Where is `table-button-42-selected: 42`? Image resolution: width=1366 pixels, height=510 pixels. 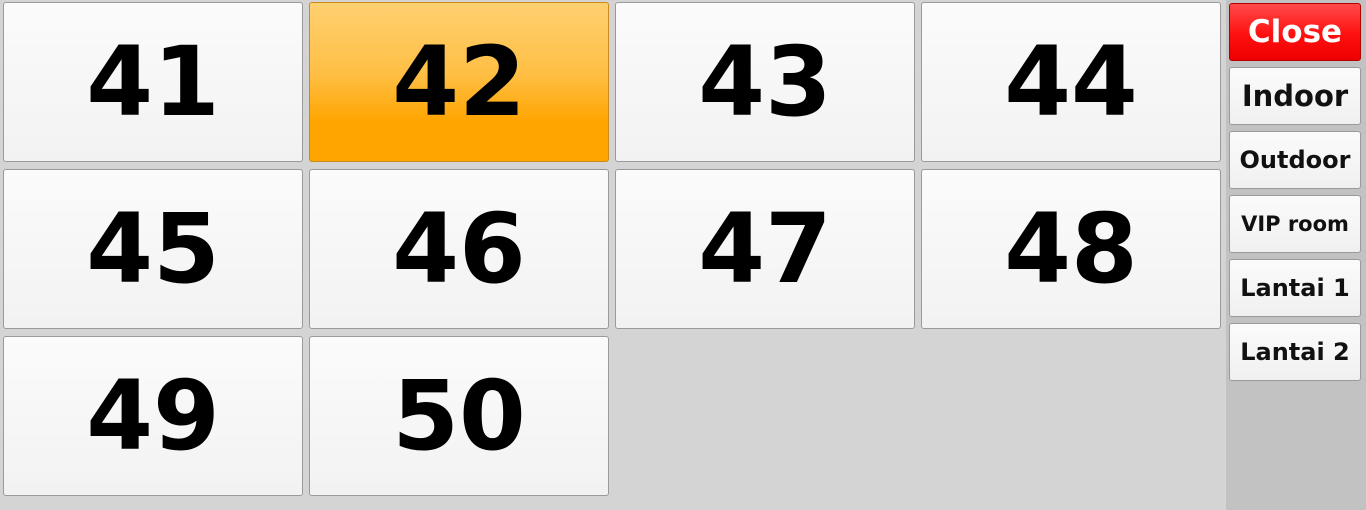
table-button-42-selected: 42 is located at coordinates (459, 82).